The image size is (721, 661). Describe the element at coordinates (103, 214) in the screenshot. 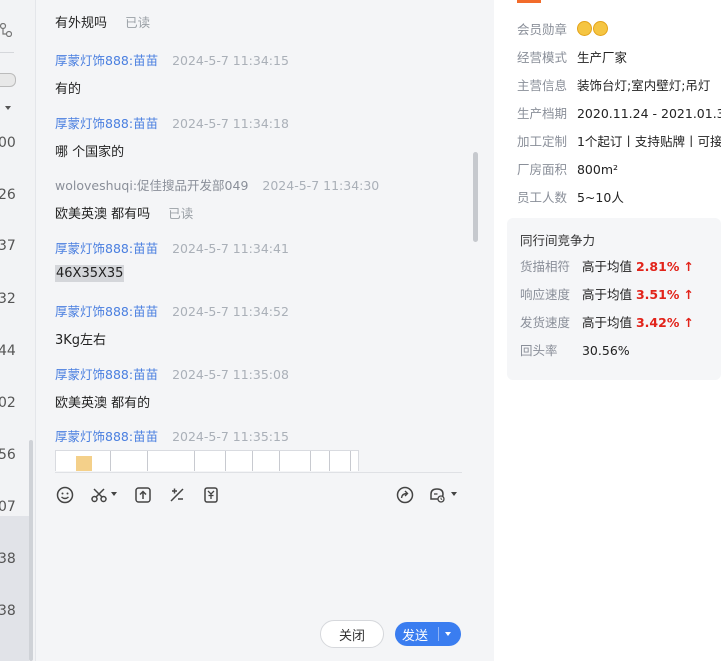

I see `message-text: 欧美英澳 都有吗` at that location.